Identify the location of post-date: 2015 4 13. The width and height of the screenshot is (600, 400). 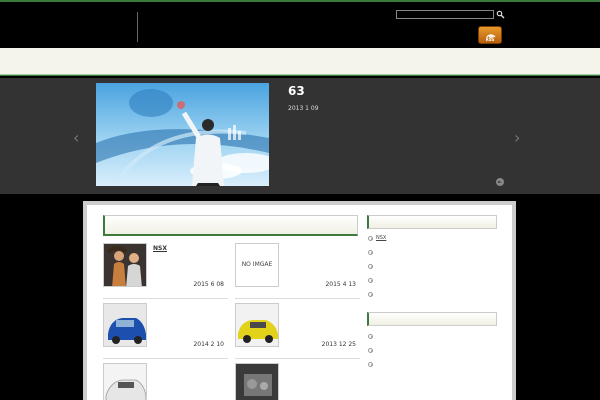
(340, 284).